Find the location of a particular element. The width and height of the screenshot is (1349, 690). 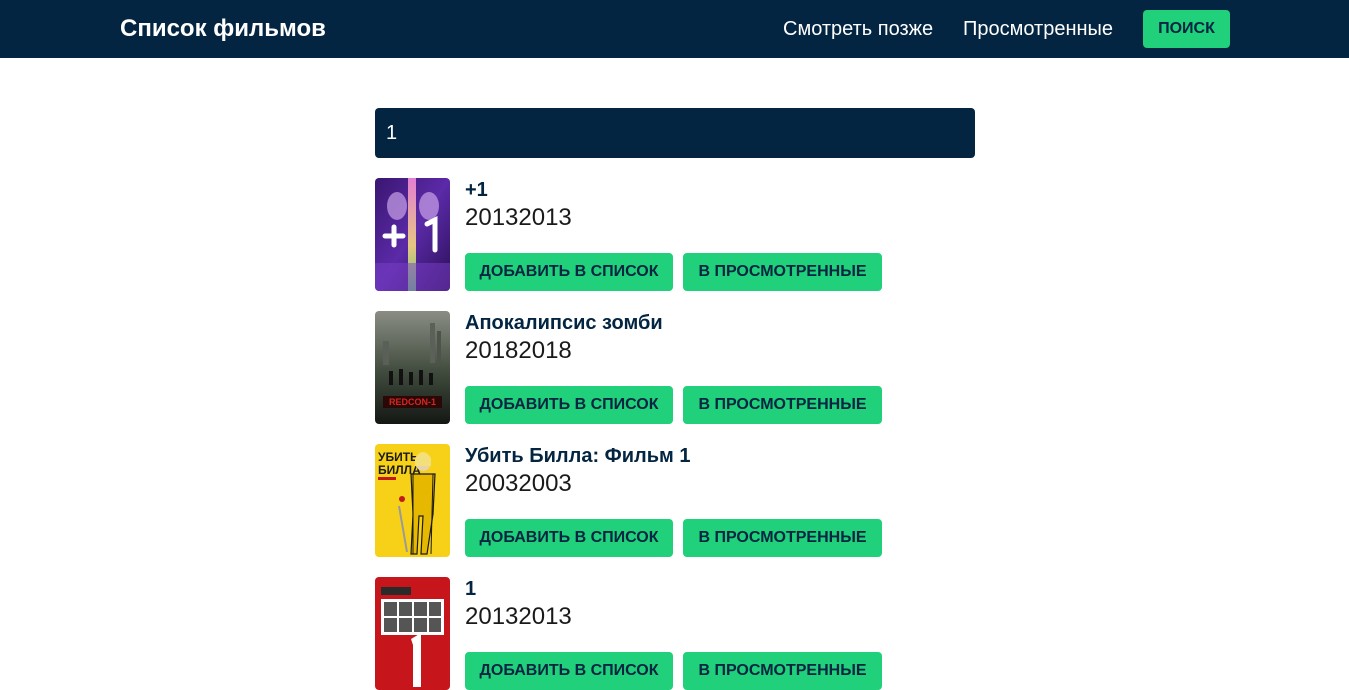

nav-watched-link: Просмотренные is located at coordinates (1038, 29).